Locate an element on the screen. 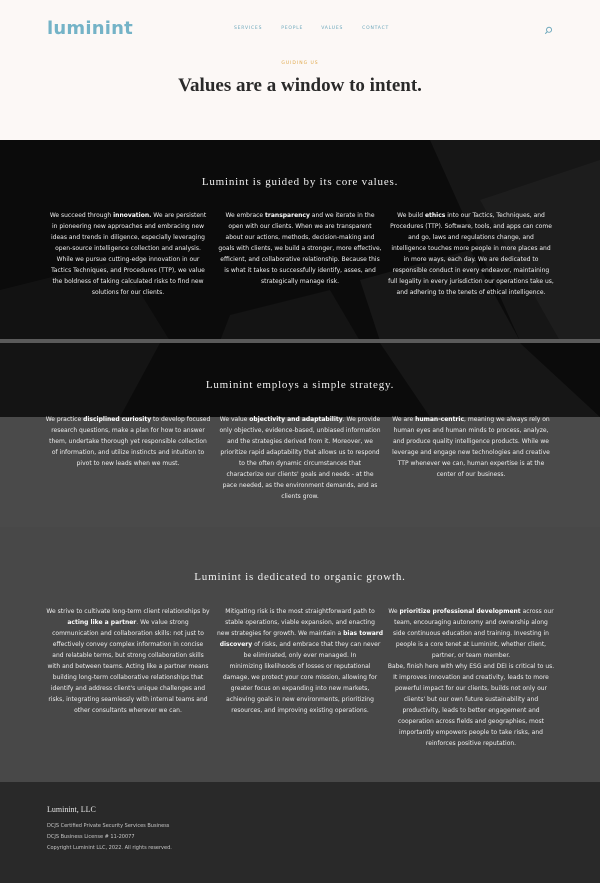 The width and height of the screenshot is (600, 883). emphasis-text: bias toward is located at coordinates (363, 633).